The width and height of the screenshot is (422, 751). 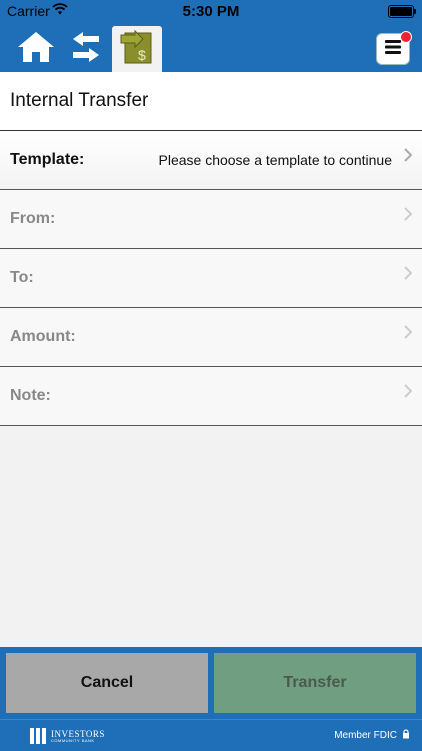 I want to click on home-icon, so click(x=36, y=49).